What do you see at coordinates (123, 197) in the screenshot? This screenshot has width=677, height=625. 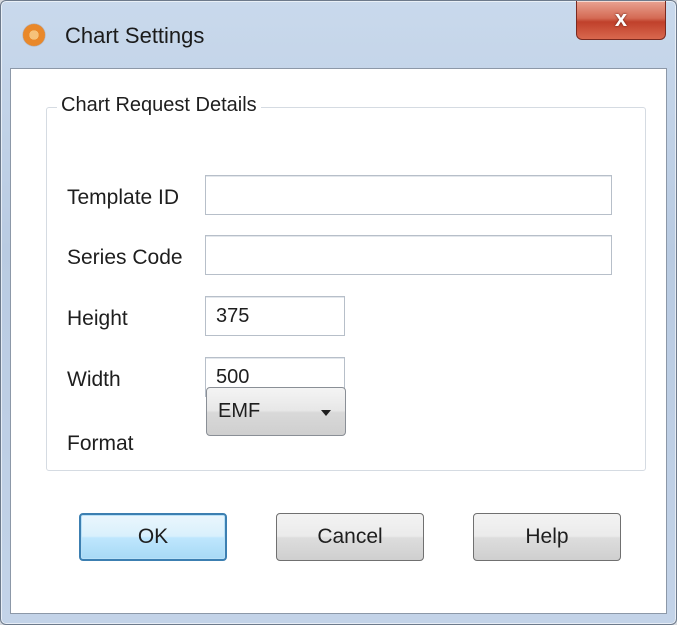 I see `template-id-label: Template ID` at bounding box center [123, 197].